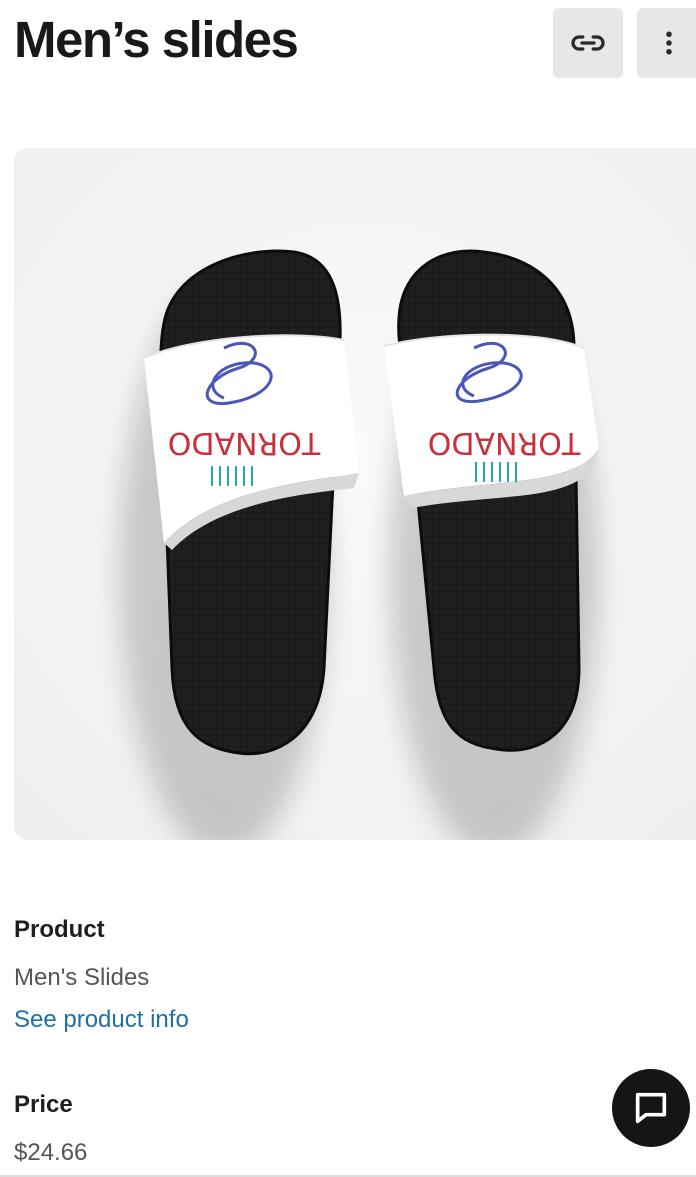 This screenshot has width=696, height=1177. I want to click on product-value: Men's Slides, so click(82, 977).